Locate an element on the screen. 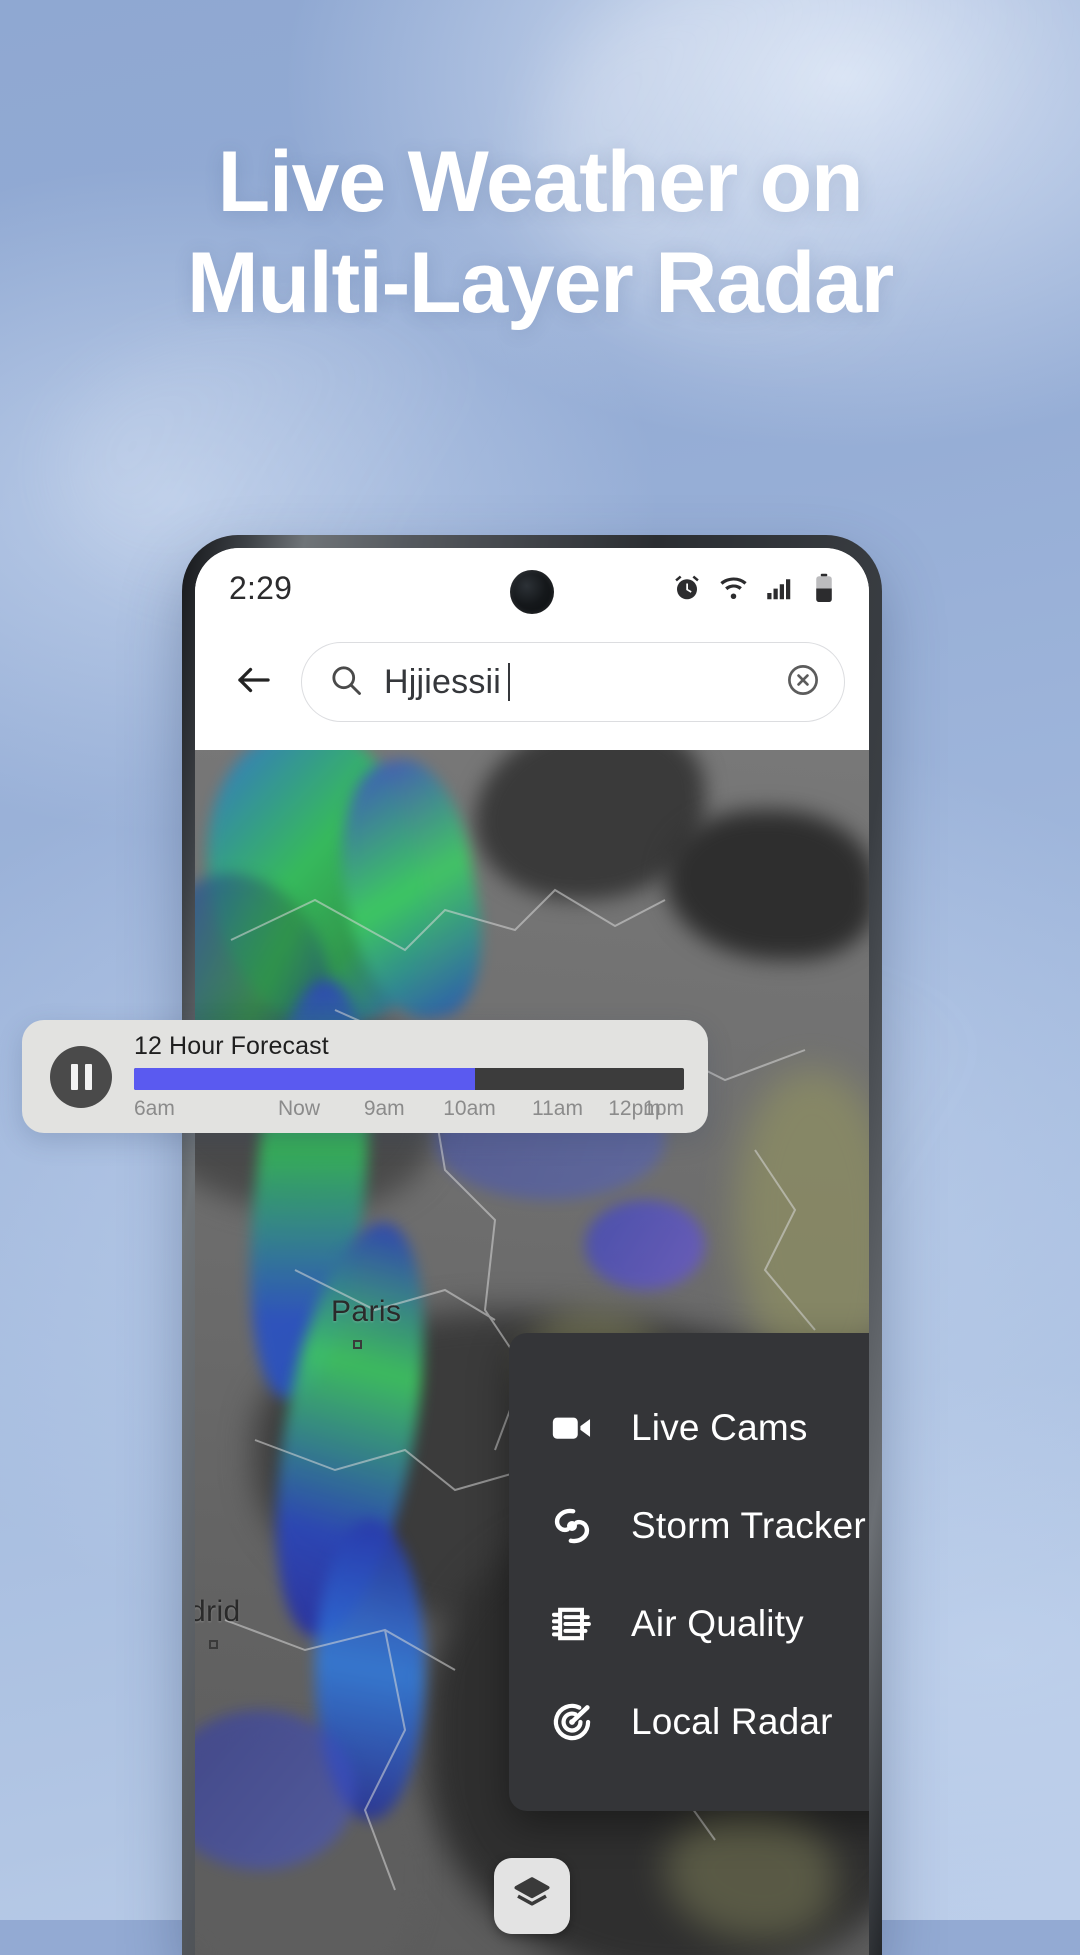 The image size is (1080, 1955). arrow-left-icon is located at coordinates (254, 682).